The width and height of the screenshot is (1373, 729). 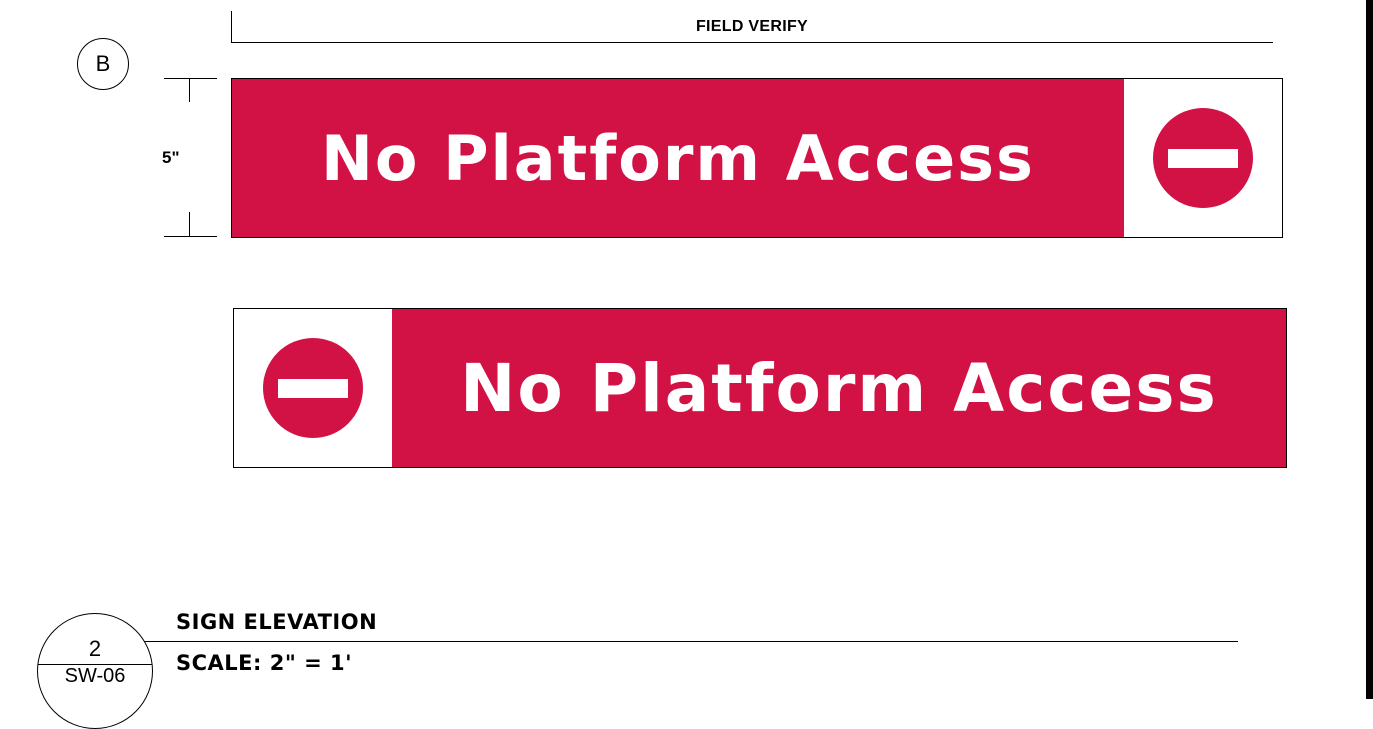 I want to click on sign-1-text-panel: No Platform Access, so click(x=678, y=158).